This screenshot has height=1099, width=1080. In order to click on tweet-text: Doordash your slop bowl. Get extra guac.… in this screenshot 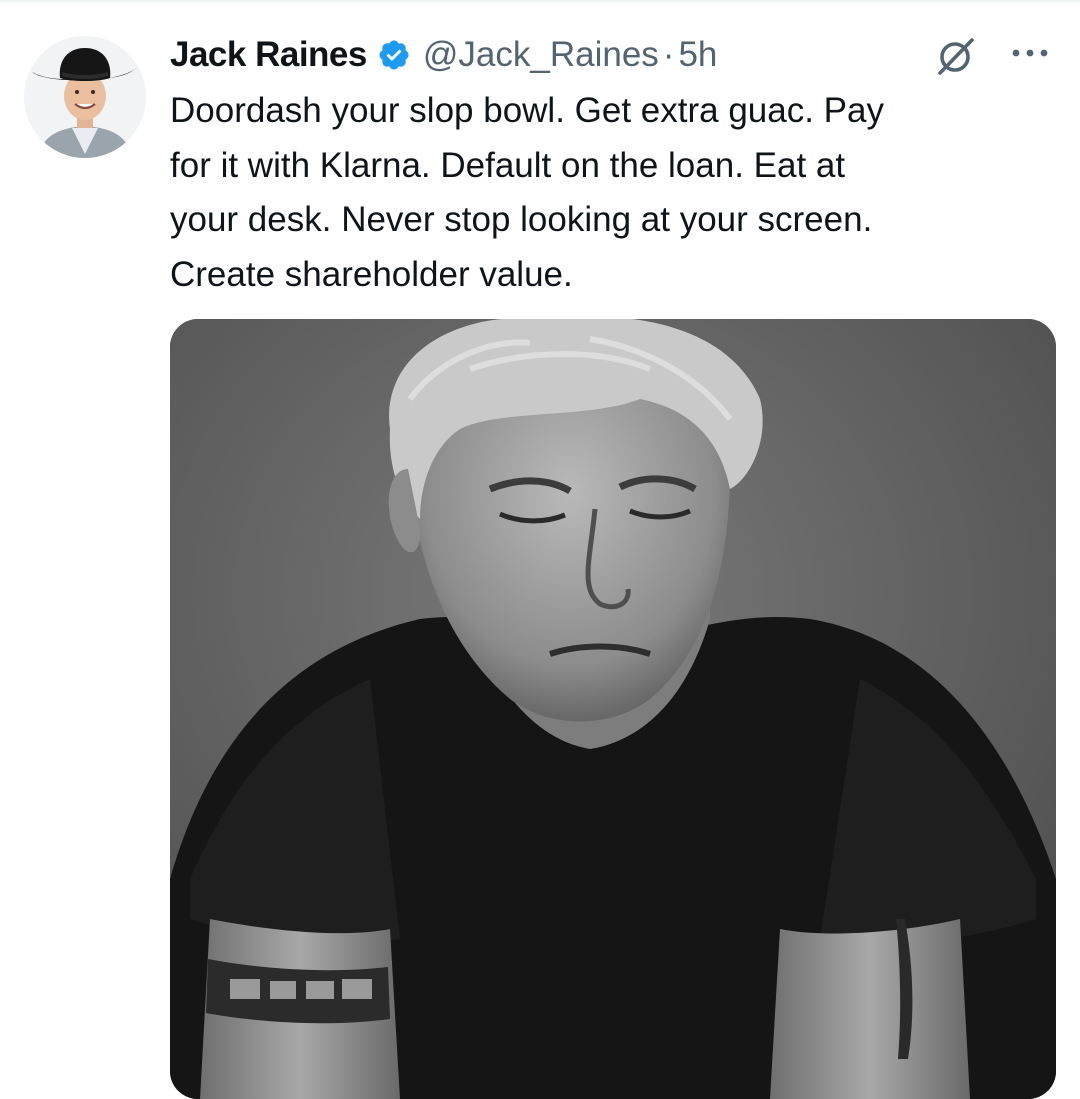, I will do `click(527, 192)`.